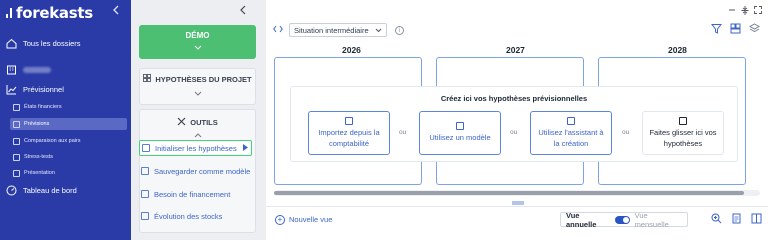 This screenshot has width=768, height=240. What do you see at coordinates (677, 50) in the screenshot?
I see `year-header-2028: 2028` at bounding box center [677, 50].